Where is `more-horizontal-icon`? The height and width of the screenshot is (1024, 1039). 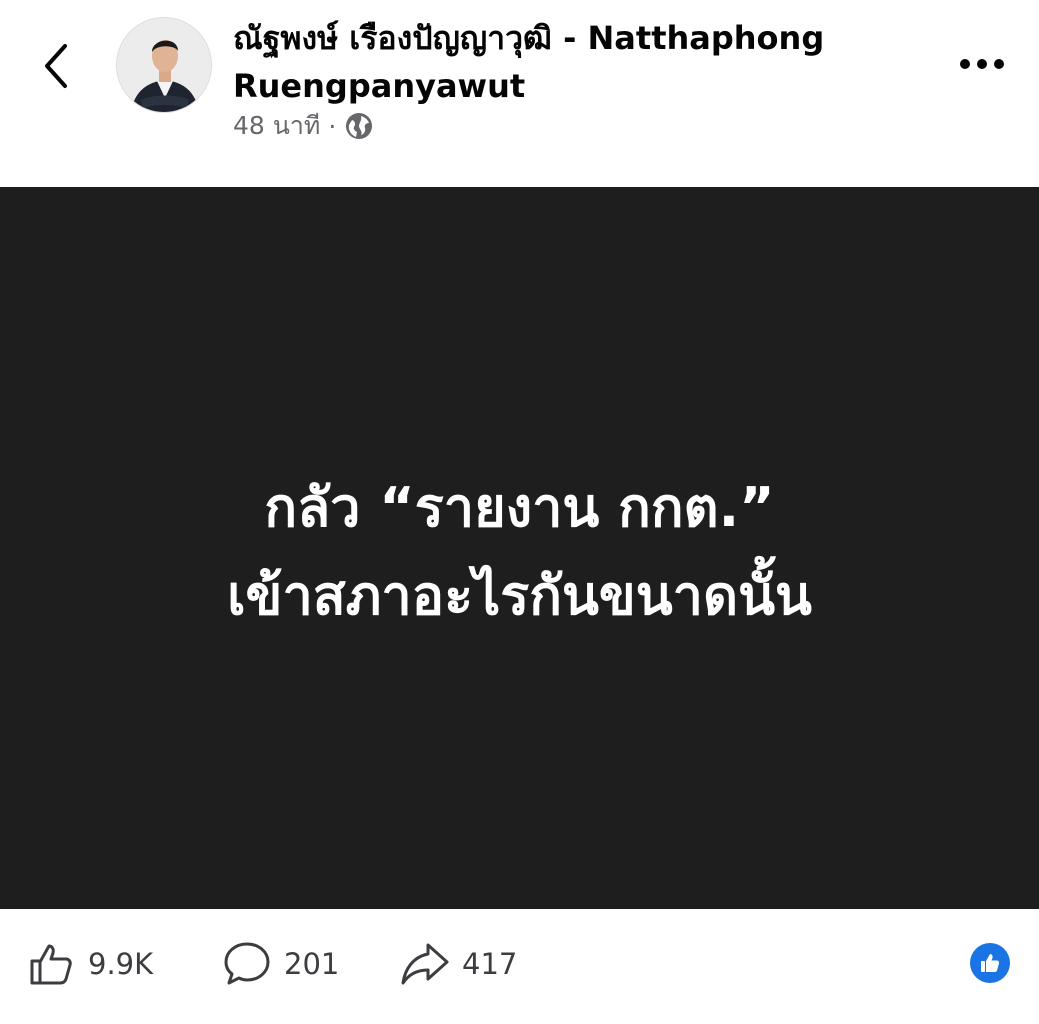
more-horizontal-icon is located at coordinates (982, 64).